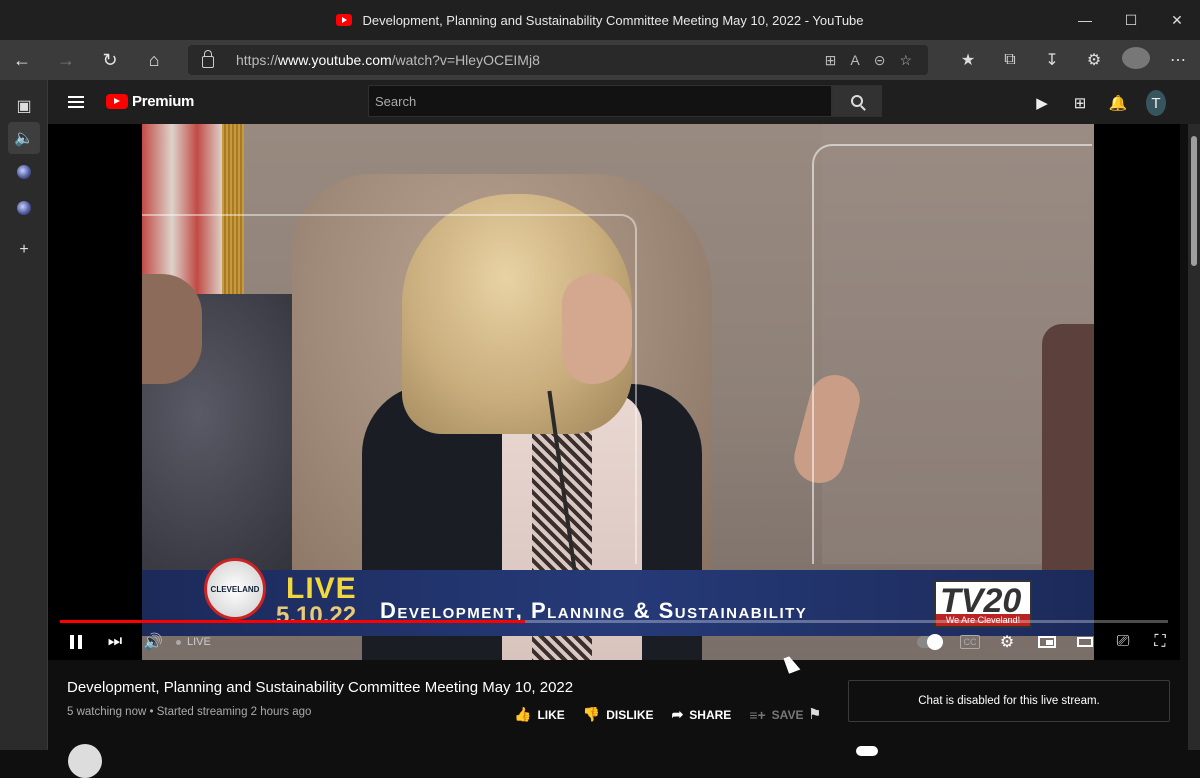  I want to click on more-icon: ⋯, so click(1178, 60).